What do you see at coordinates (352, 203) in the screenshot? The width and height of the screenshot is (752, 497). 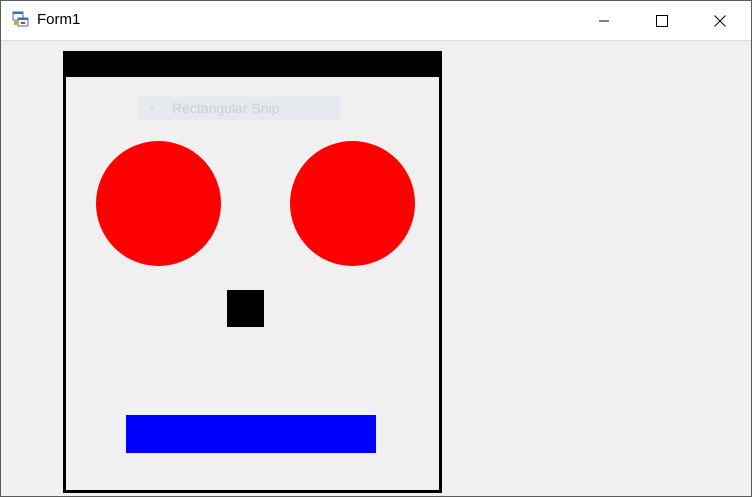 I see `right-eye-circle` at bounding box center [352, 203].